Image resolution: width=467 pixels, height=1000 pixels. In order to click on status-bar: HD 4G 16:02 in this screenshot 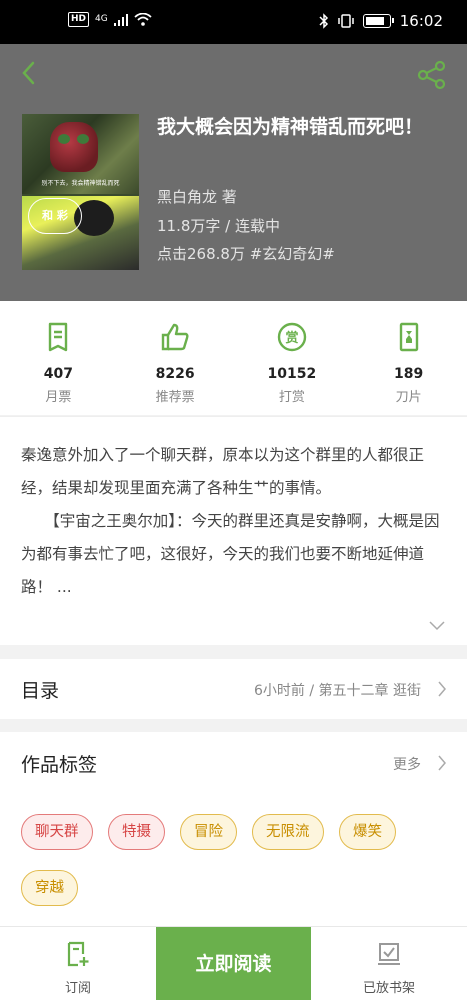, I will do `click(233, 22)`.